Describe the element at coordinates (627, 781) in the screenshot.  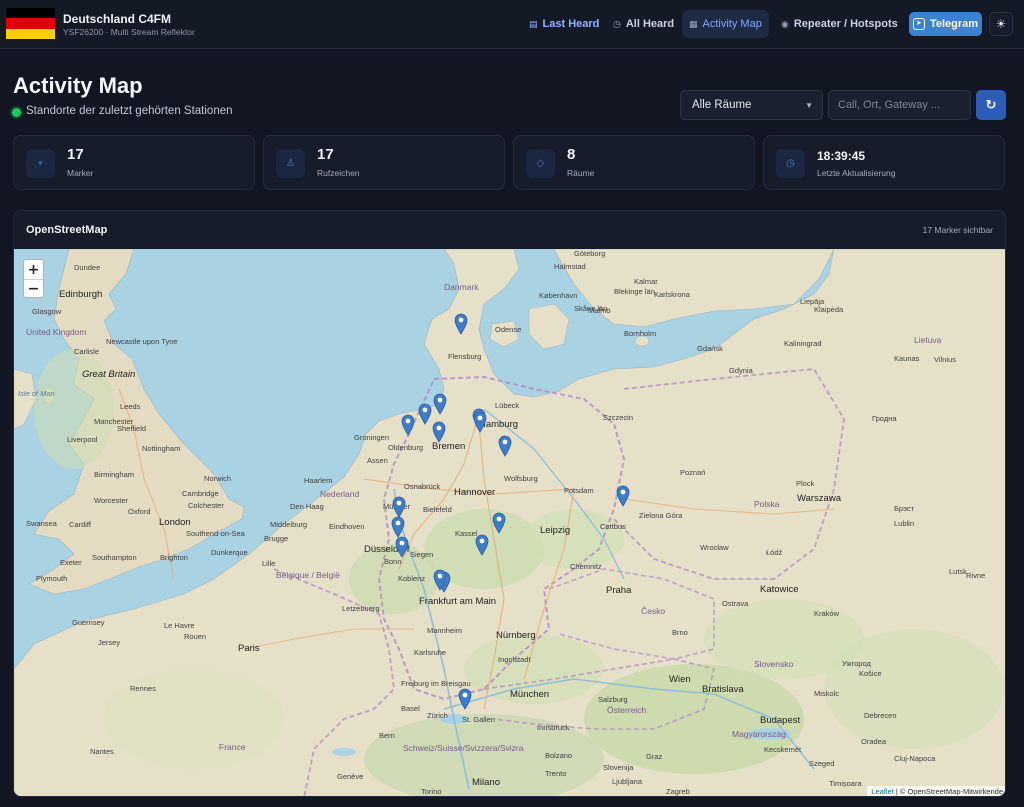
I see `place-label: Ljubljana` at that location.